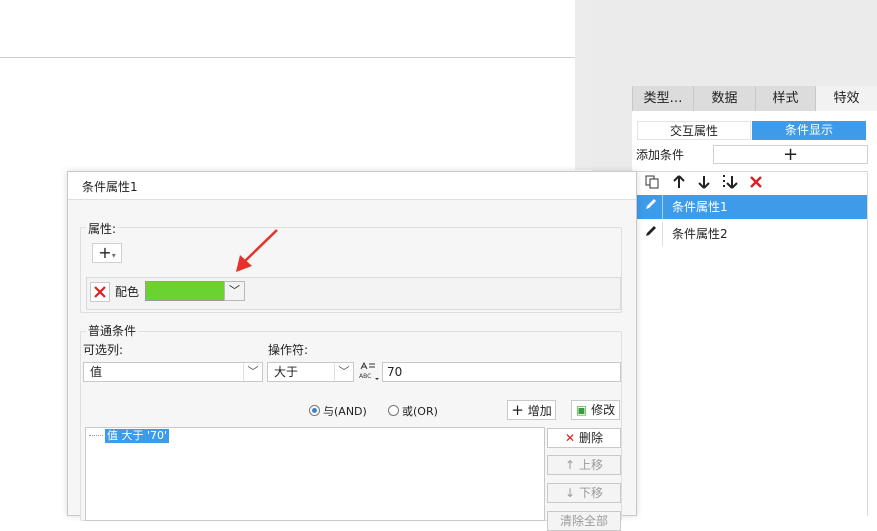  Describe the element at coordinates (809, 130) in the screenshot. I see `segment-conditional-display: 条件显示` at that location.